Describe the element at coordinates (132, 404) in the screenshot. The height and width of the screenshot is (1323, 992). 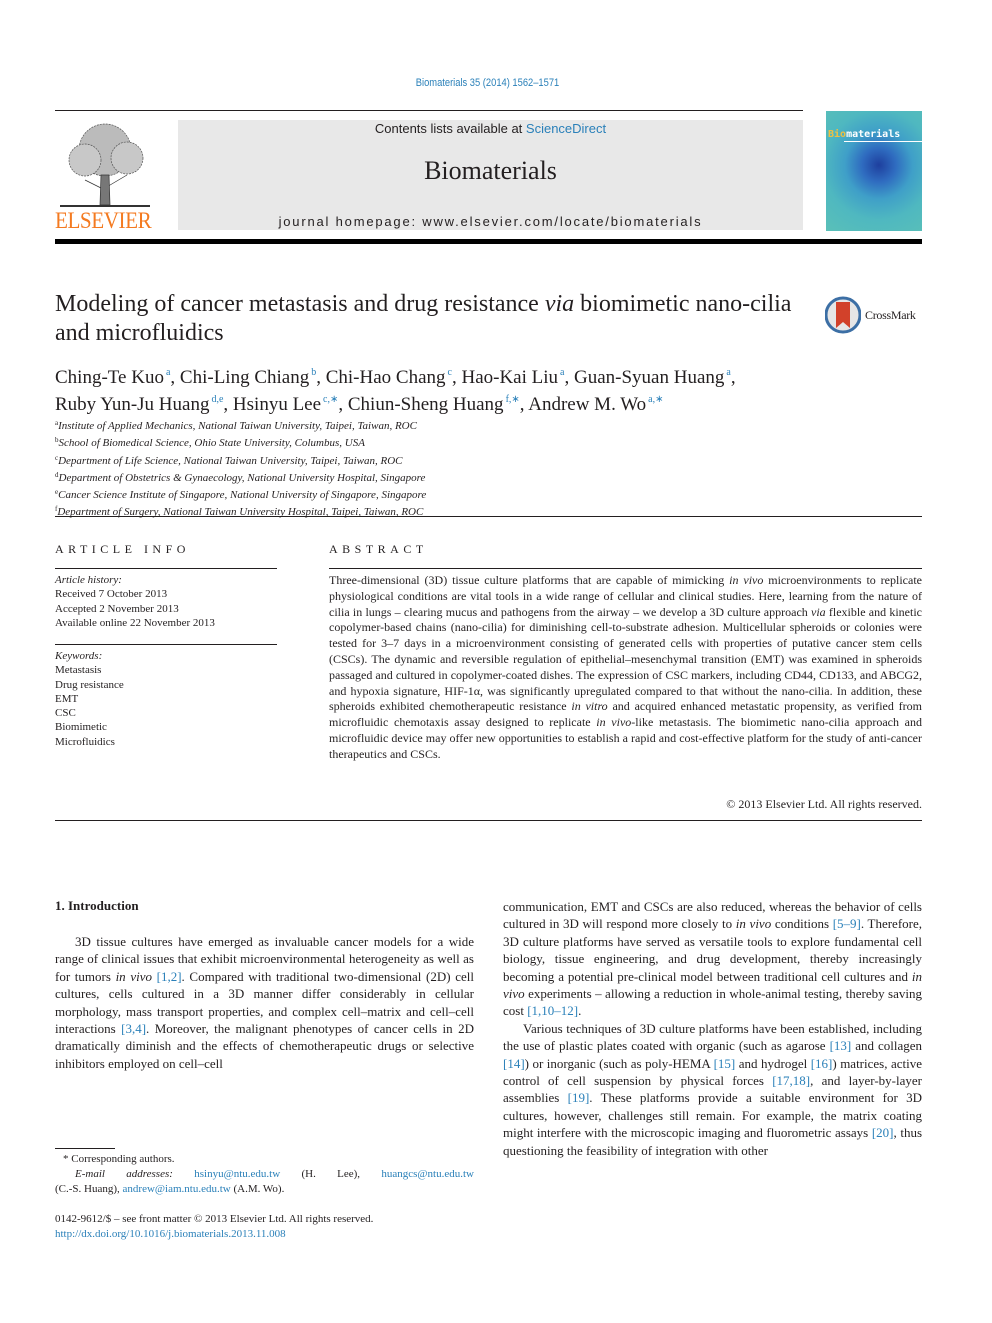
I see `author-name: Ruby Yun-Ju Huang` at that location.